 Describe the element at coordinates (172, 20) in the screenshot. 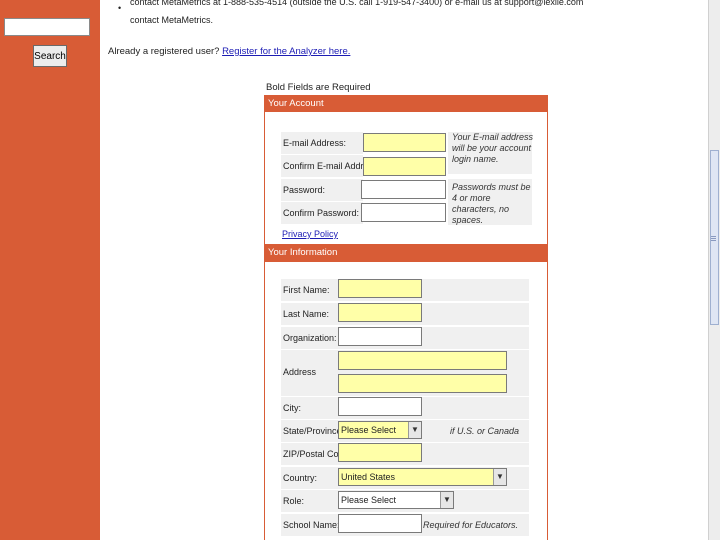

I see `intro-line-2: contact MetaMetrics.` at that location.